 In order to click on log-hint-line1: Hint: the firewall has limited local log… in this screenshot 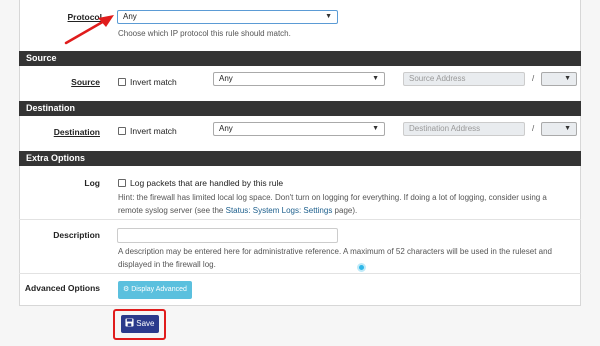, I will do `click(332, 197)`.